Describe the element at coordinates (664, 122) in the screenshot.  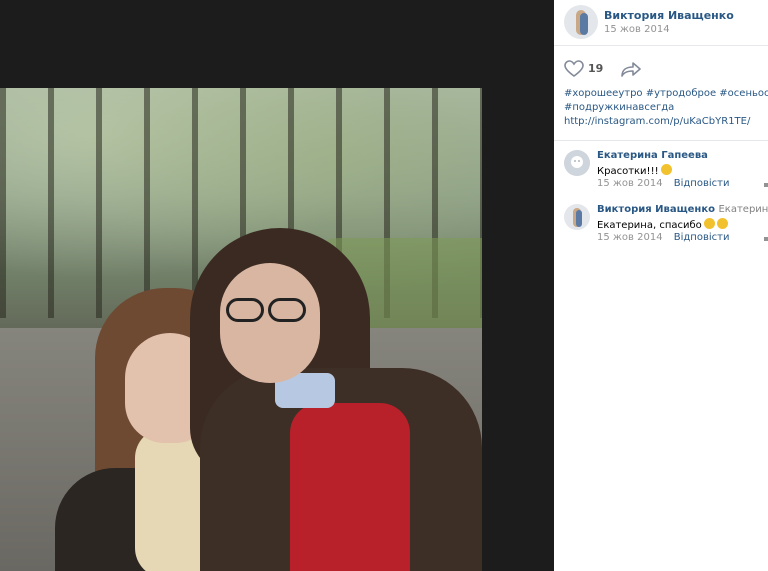
I see `post-link: http://instagram.com/p/uKaCbYR1TE/` at that location.